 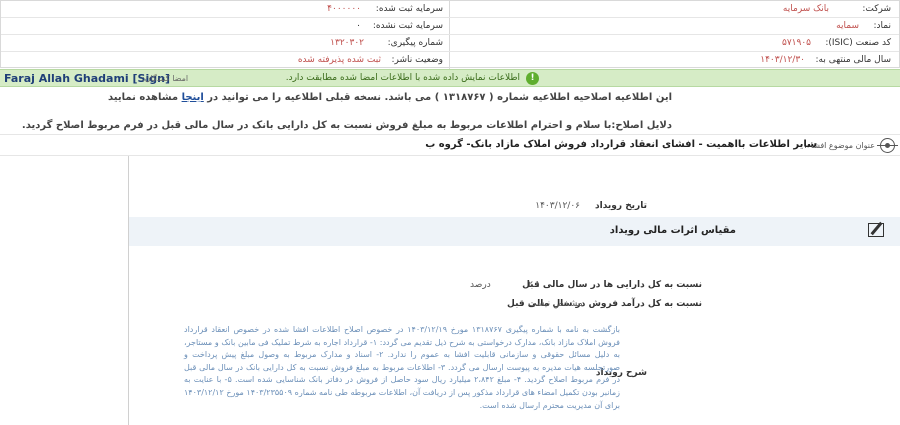 What do you see at coordinates (672, 230) in the screenshot?
I see `section-title: مقیاس اثرات مالی رویداد` at bounding box center [672, 230].